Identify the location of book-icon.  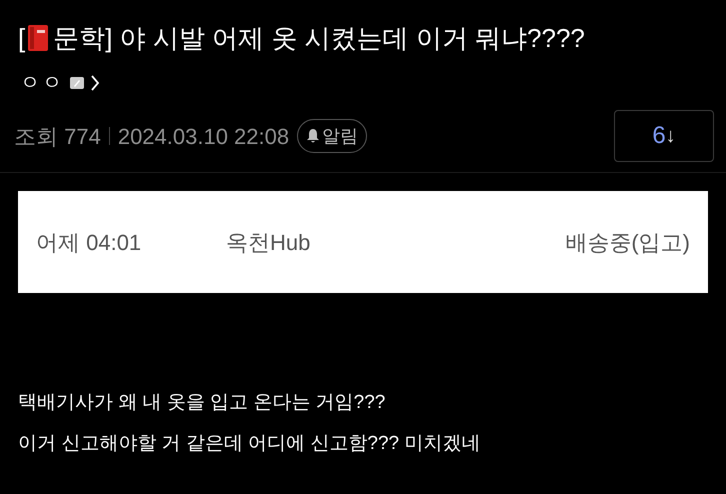
(38, 38).